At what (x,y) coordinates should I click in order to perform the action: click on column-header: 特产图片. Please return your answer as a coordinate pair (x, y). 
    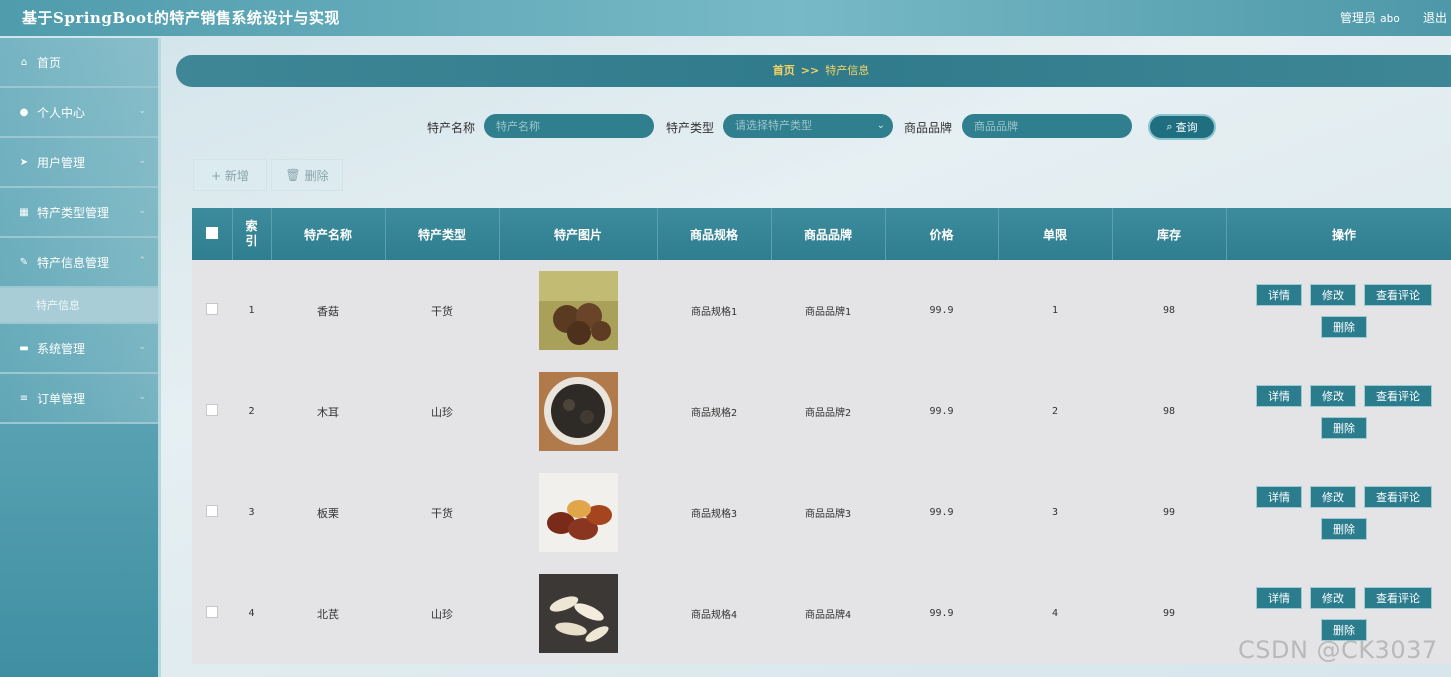
    Looking at the image, I should click on (578, 234).